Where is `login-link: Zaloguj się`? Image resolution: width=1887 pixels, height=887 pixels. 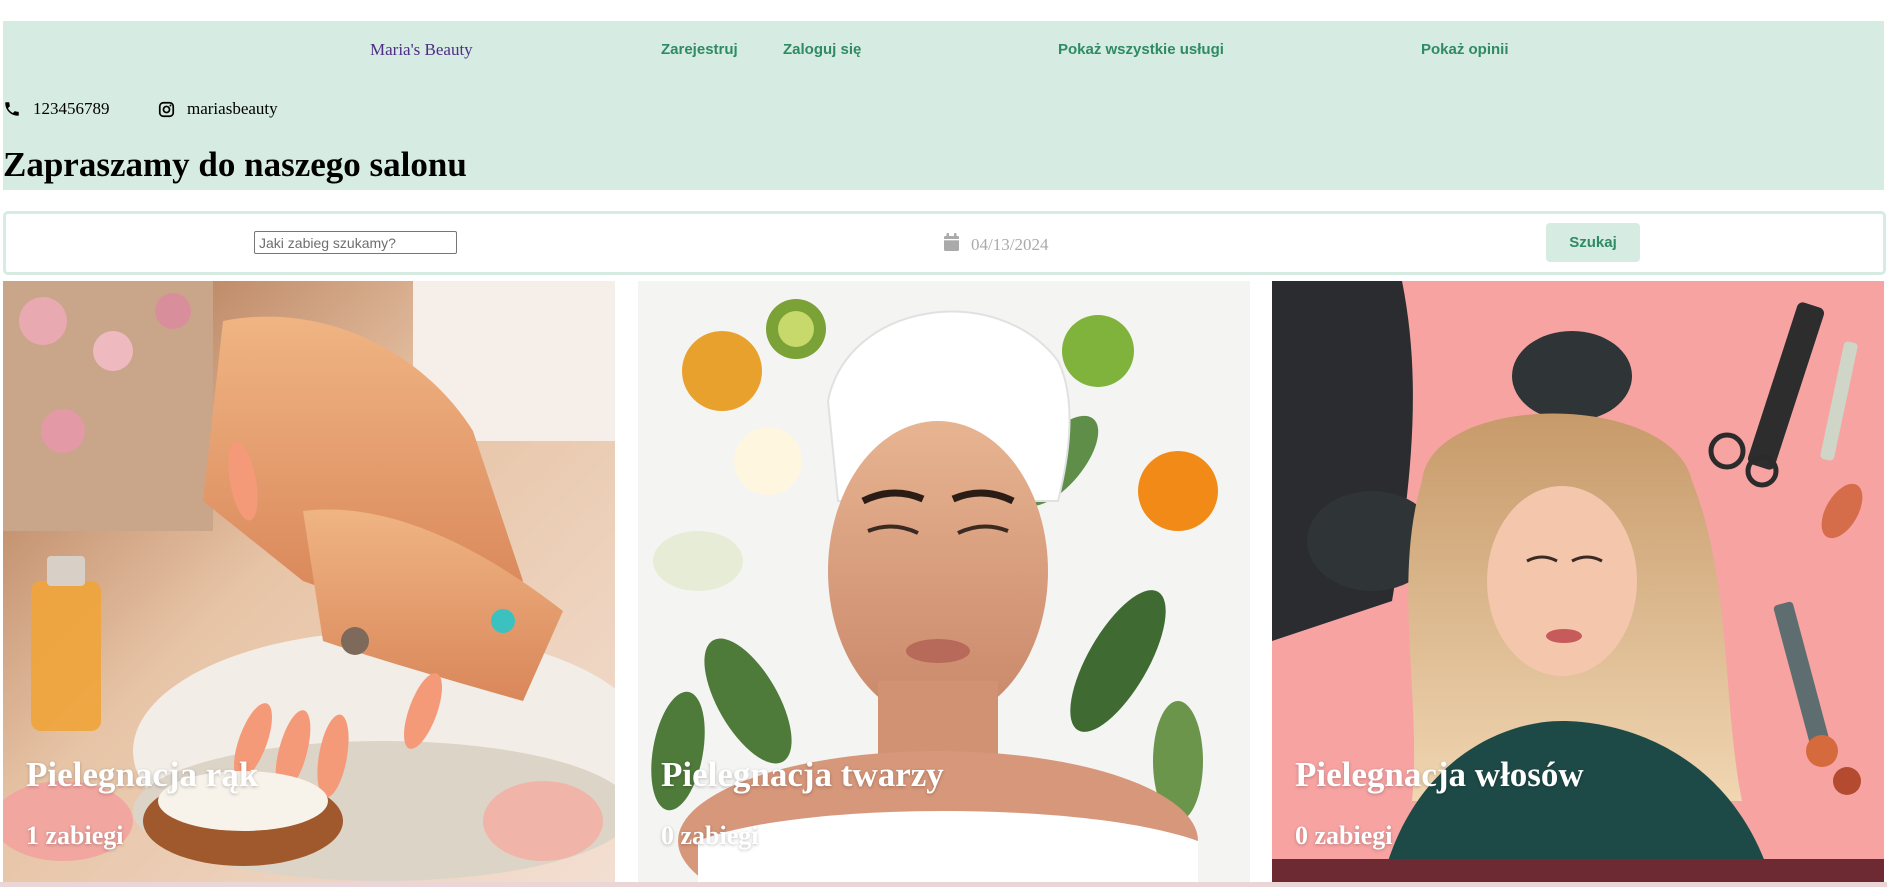 login-link: Zaloguj się is located at coordinates (822, 49).